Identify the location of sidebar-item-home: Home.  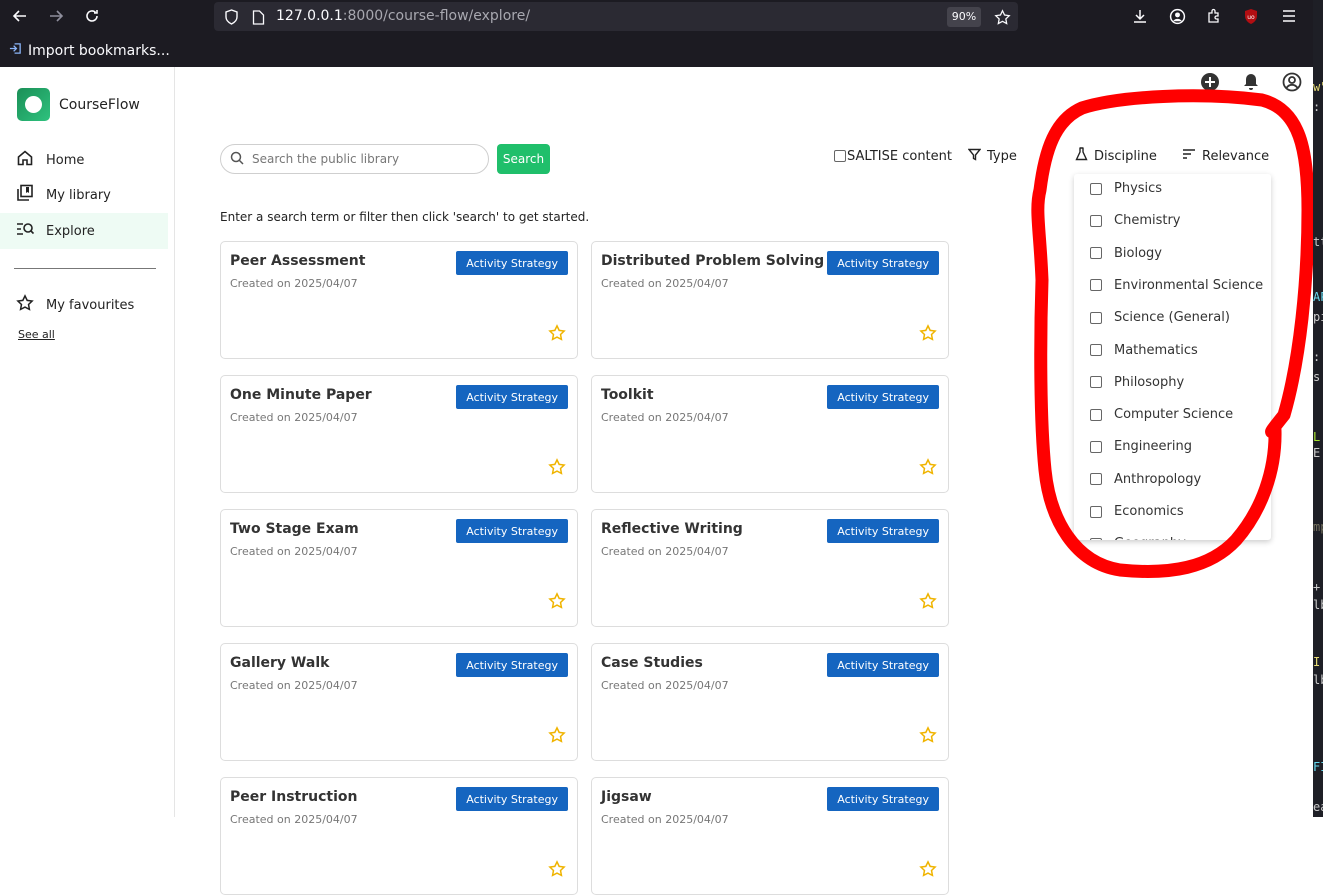
(84, 160).